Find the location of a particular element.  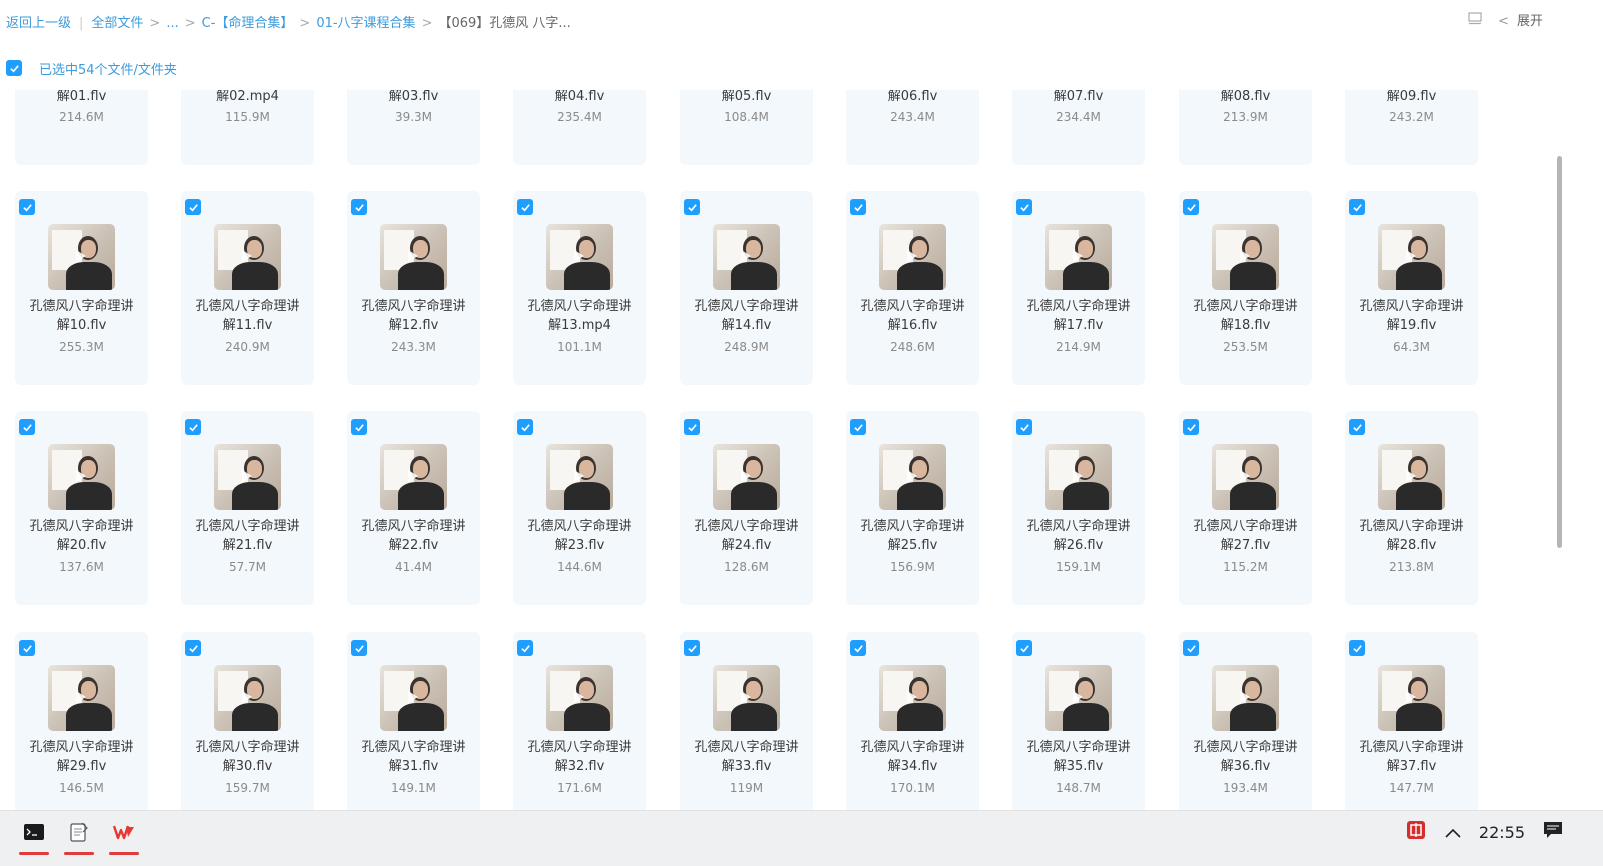

vertical-scrollbar is located at coordinates (1559, 352).